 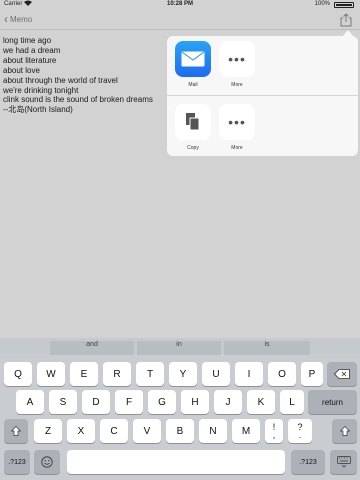 I want to click on suggestion: is, so click(x=267, y=348).